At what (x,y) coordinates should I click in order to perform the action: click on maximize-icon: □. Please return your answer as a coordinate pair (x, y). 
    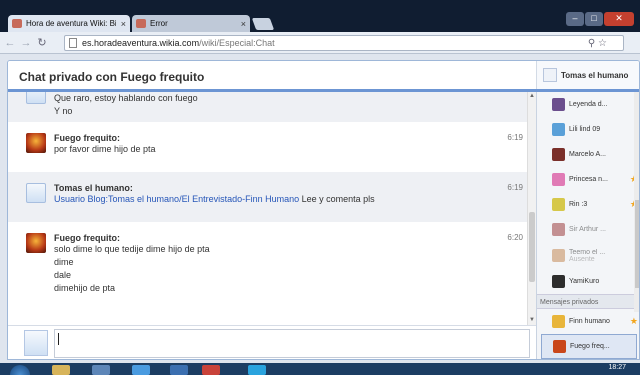
    Looking at the image, I should click on (594, 19).